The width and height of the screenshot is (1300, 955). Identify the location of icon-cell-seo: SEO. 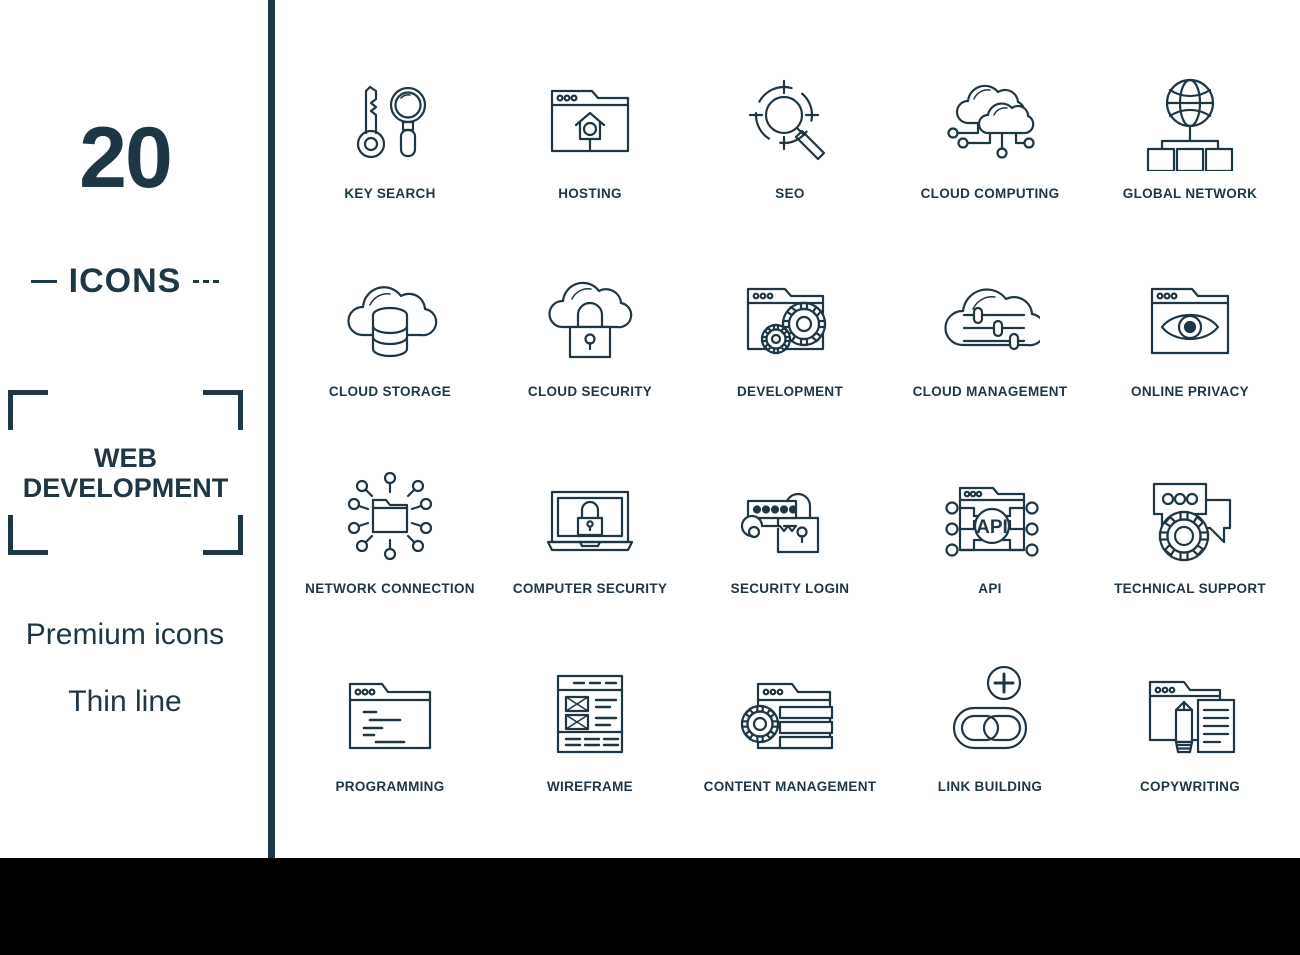
(790, 139).